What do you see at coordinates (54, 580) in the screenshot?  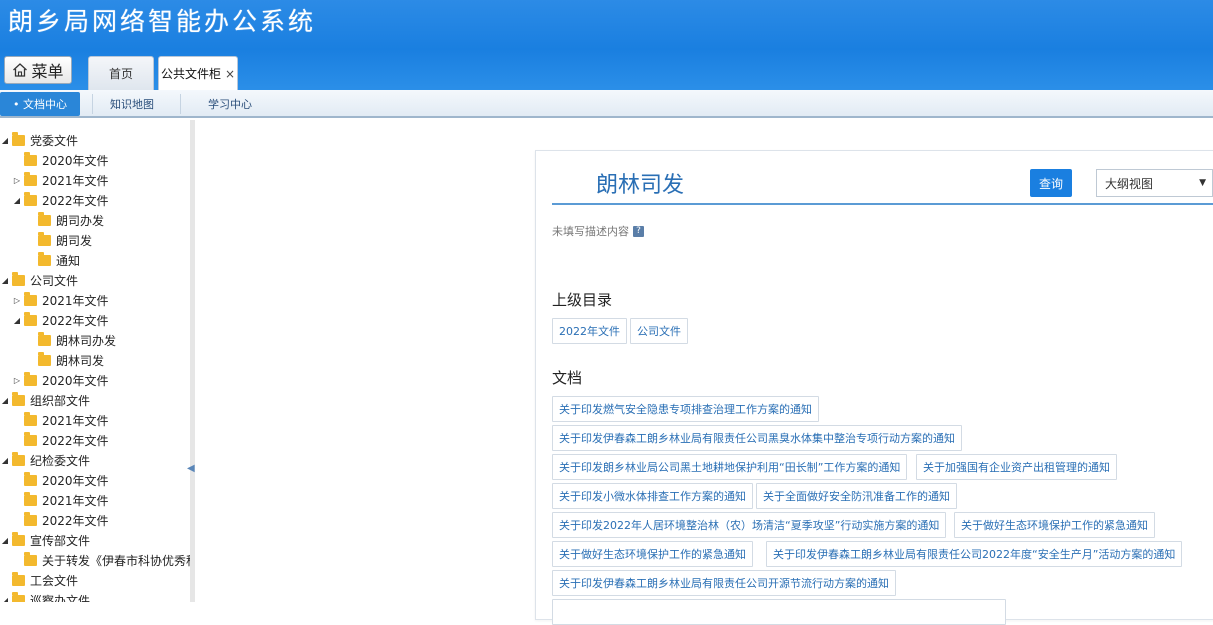 I see `tree-item-label: 工会文件` at bounding box center [54, 580].